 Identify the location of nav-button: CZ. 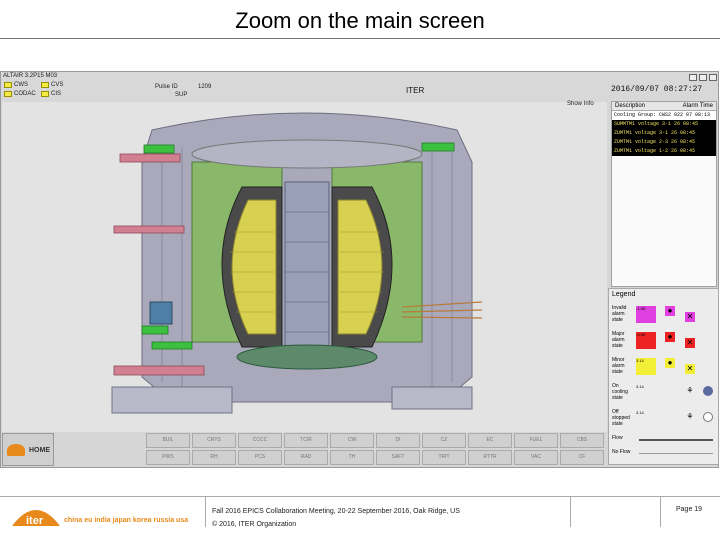
(444, 440).